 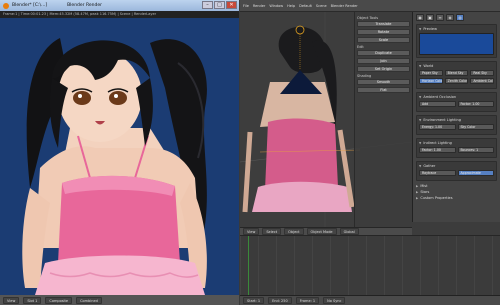 What do you see at coordinates (431, 81) in the screenshot?
I see `horizon-color-field: Horizon Color` at bounding box center [431, 81].